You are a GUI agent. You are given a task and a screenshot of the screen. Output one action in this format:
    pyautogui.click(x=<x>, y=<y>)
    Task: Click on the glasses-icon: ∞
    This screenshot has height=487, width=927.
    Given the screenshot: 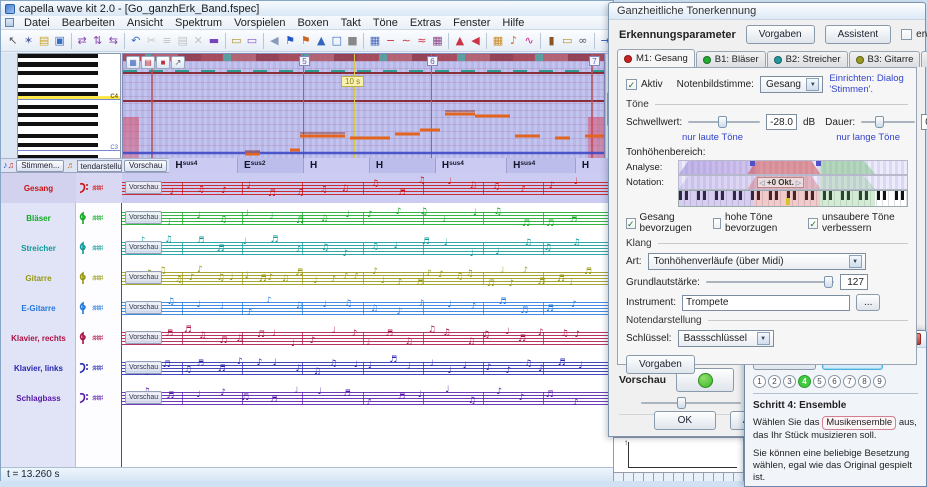 What is the action you would take?
    pyautogui.click(x=583, y=41)
    